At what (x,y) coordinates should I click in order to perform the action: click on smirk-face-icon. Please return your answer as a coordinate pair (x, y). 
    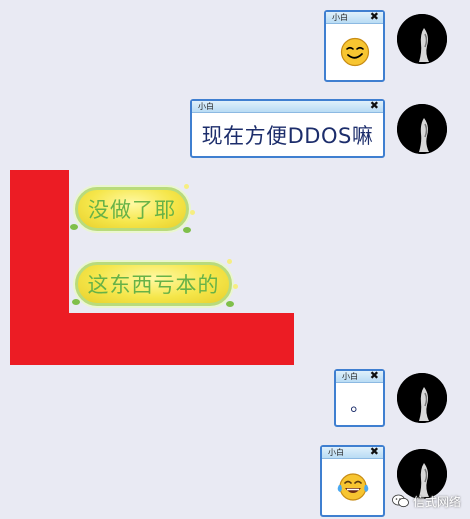
    Looking at the image, I should click on (354, 52).